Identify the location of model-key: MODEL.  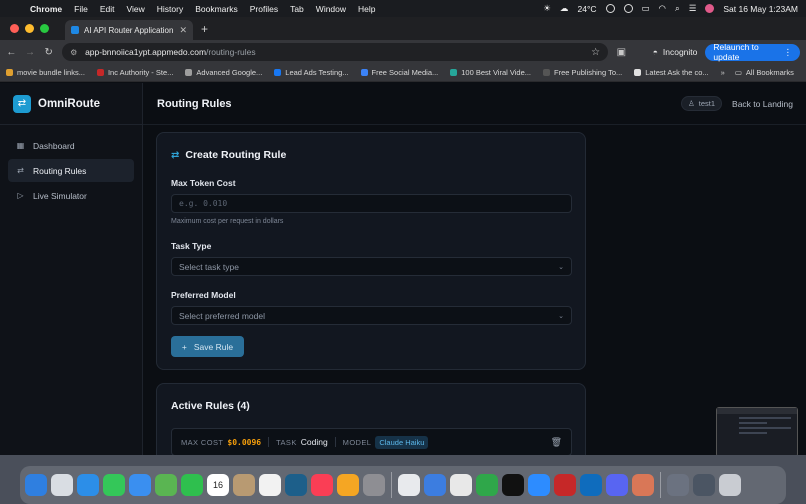
(357, 442).